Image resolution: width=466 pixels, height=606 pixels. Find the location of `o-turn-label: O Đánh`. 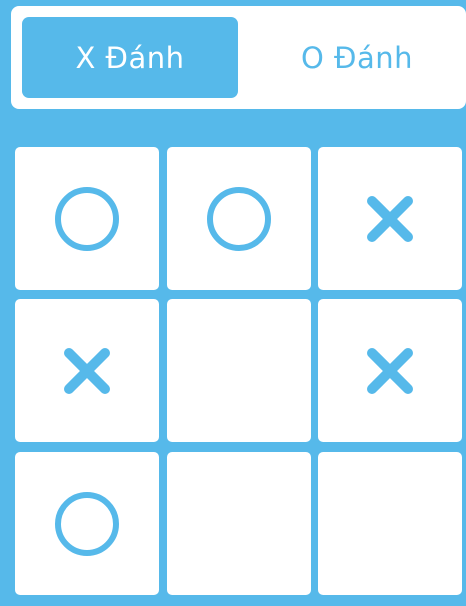

o-turn-label: O Đánh is located at coordinates (357, 57).